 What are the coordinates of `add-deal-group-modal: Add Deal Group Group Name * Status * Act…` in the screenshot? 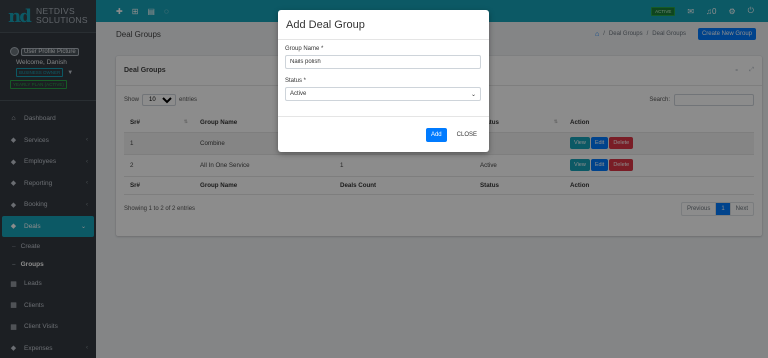 It's located at (383, 81).